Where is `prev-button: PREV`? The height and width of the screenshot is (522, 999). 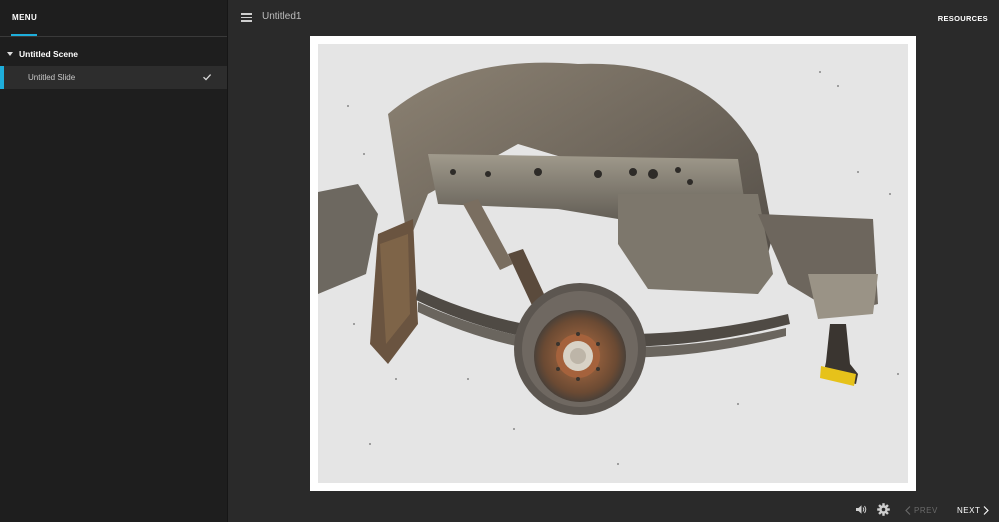 prev-button: PREV is located at coordinates (921, 510).